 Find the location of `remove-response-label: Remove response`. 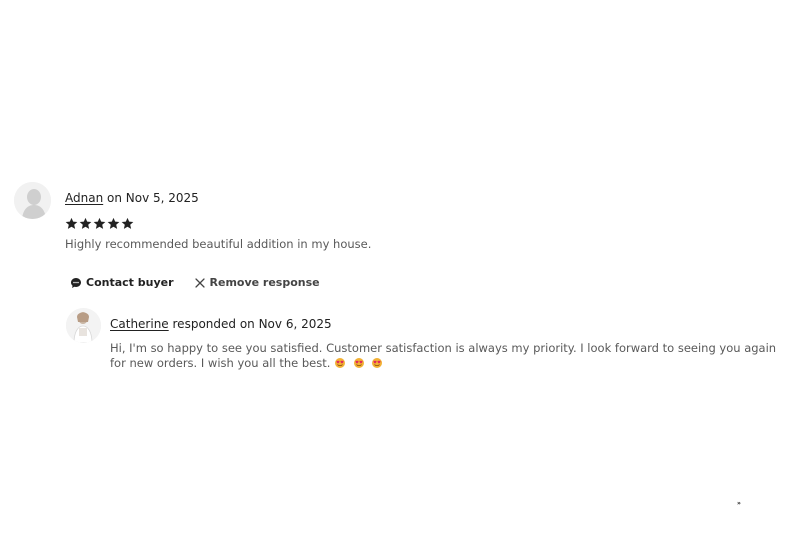

remove-response-label: Remove response is located at coordinates (264, 282).